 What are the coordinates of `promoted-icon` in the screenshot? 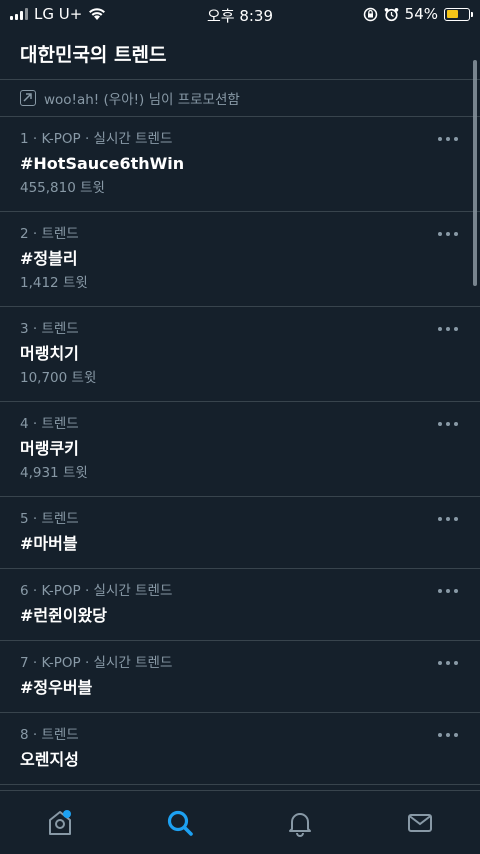 It's located at (28, 98).